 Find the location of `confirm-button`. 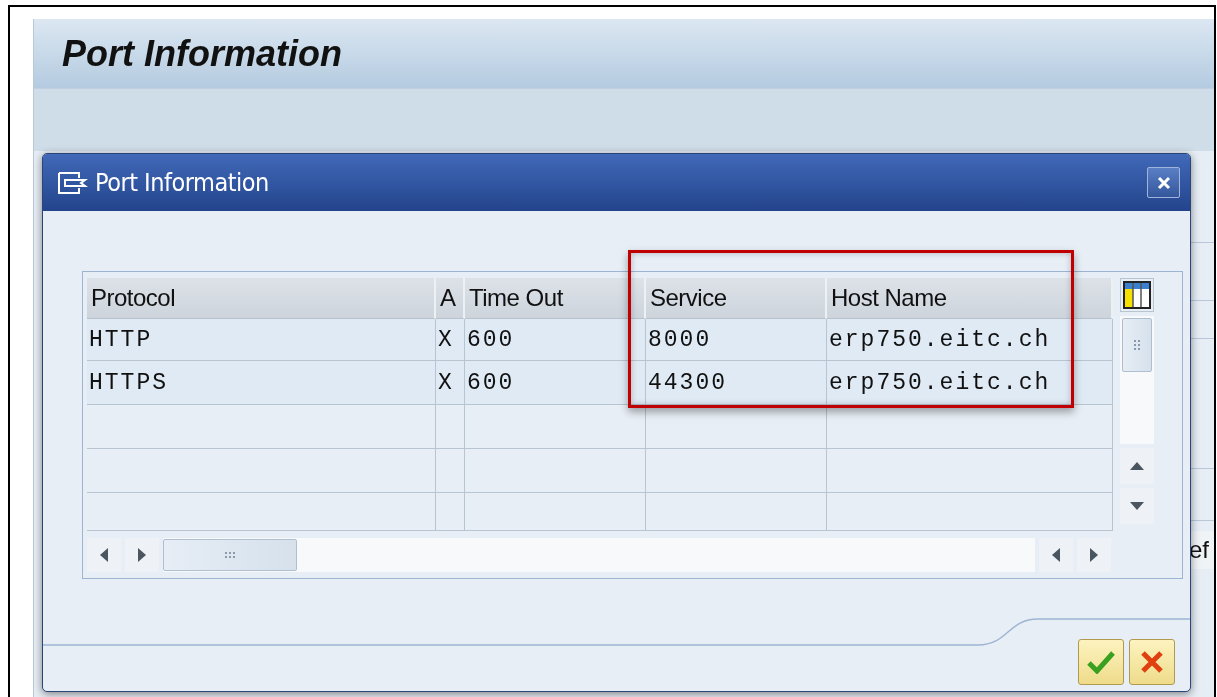

confirm-button is located at coordinates (1101, 662).